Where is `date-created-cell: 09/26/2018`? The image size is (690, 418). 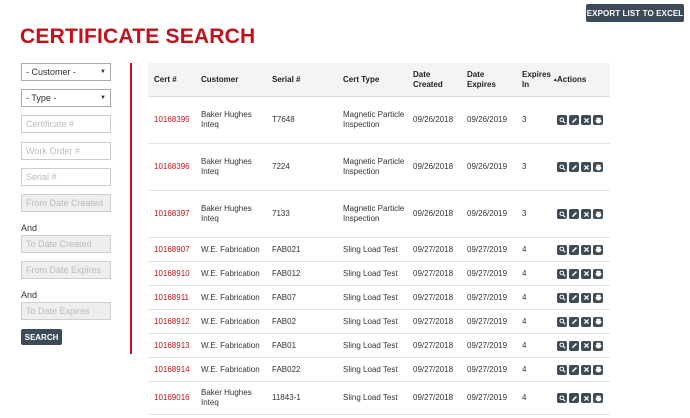
date-created-cell: 09/26/2018 is located at coordinates (433, 213).